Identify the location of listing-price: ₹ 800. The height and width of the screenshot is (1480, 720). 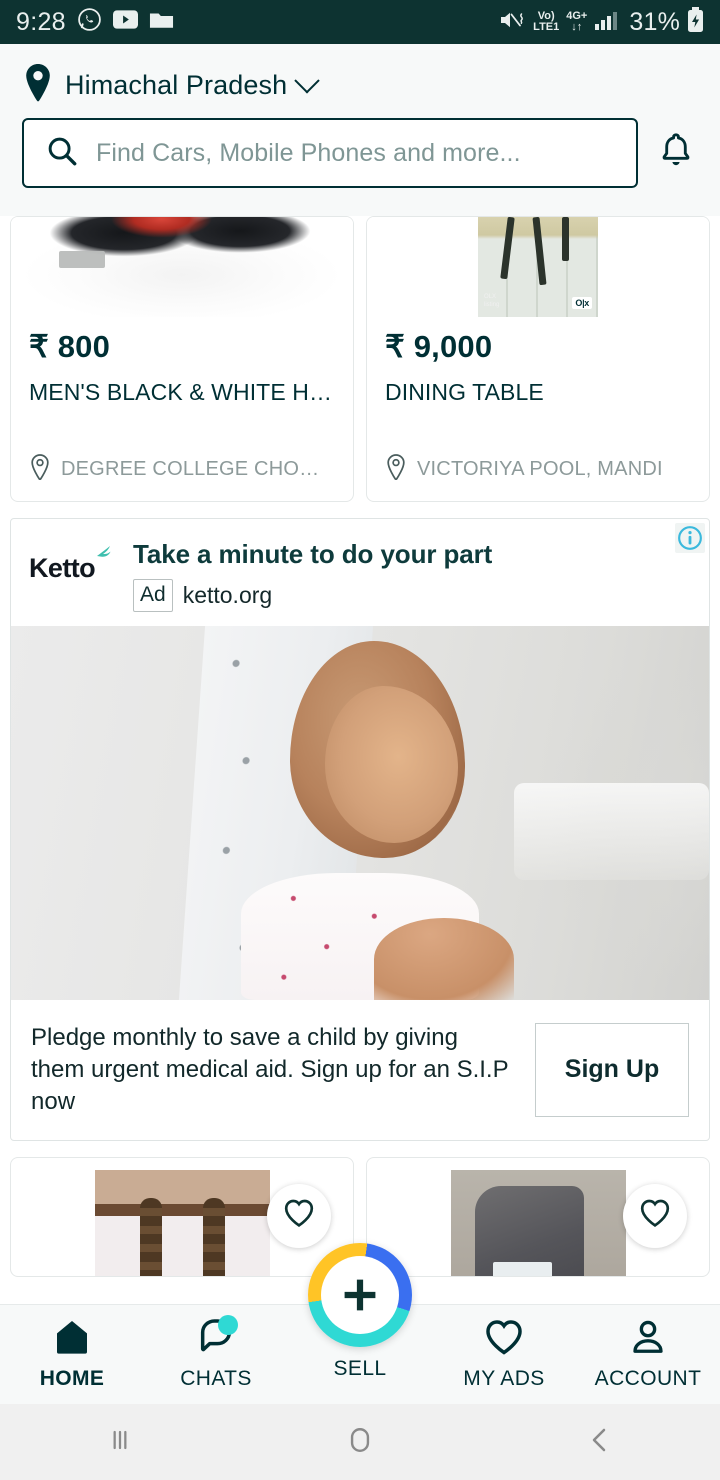
(70, 346).